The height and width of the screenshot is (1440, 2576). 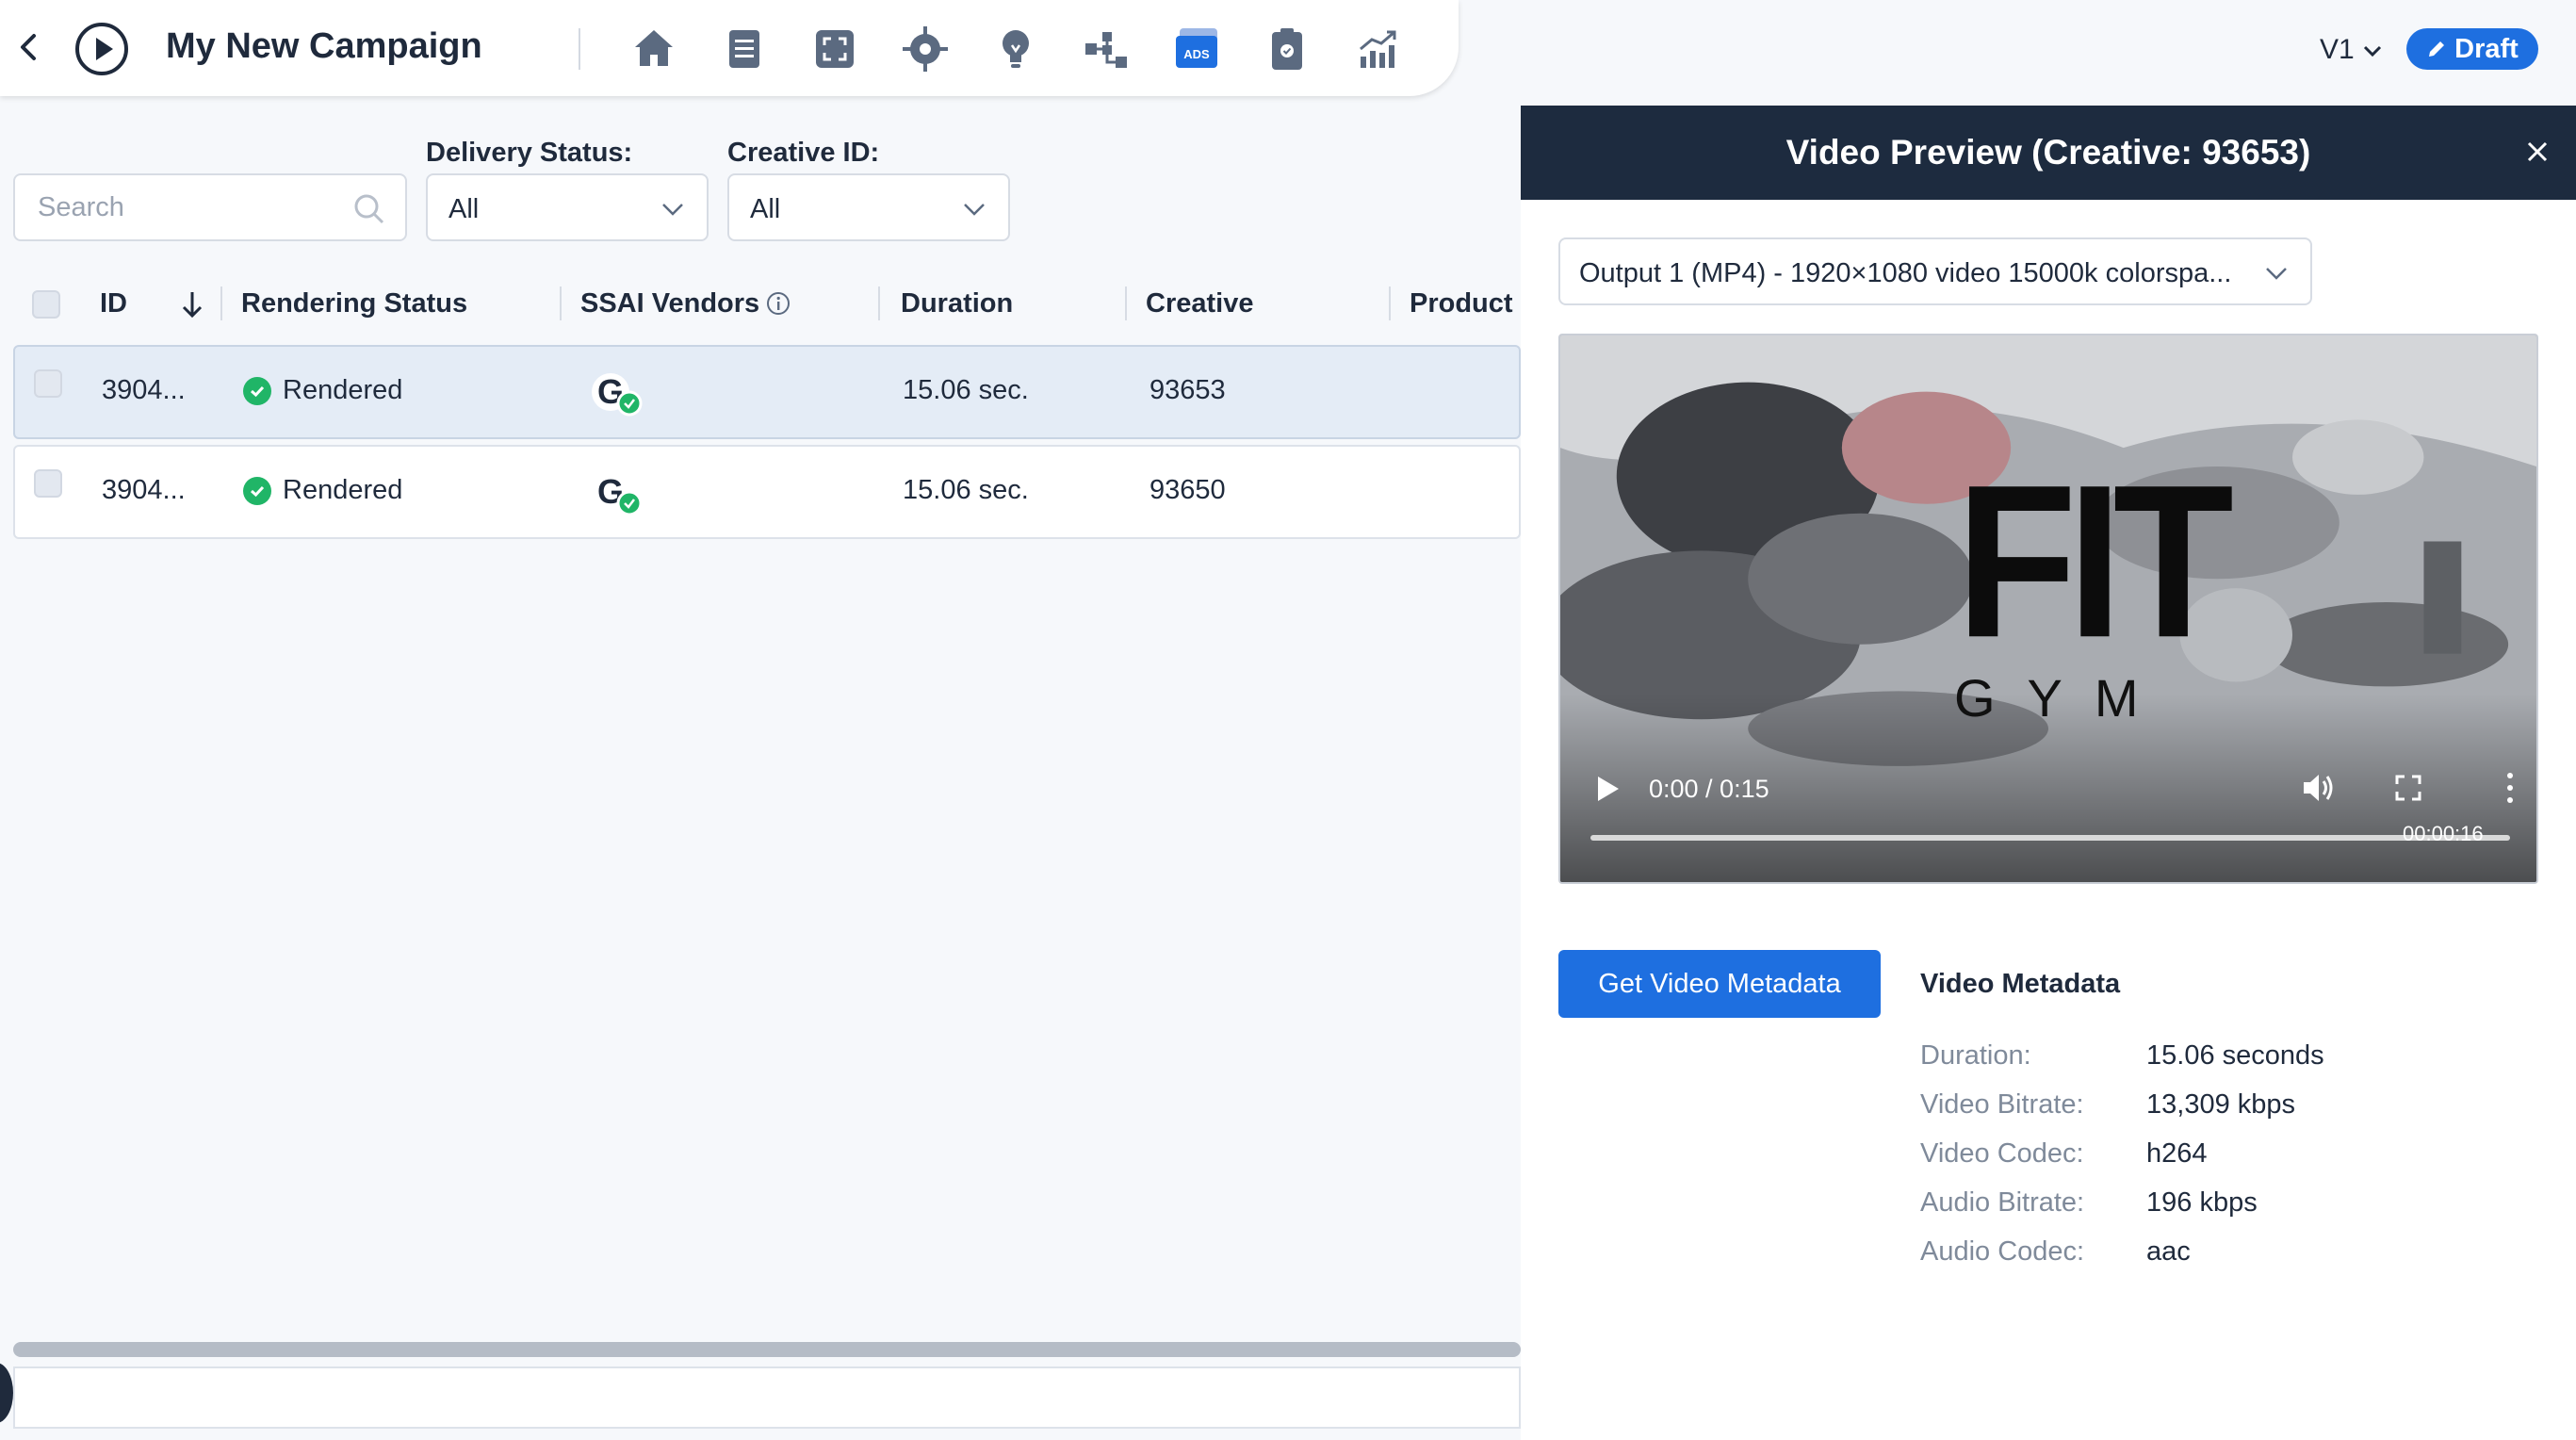 What do you see at coordinates (2486, 48) in the screenshot?
I see `draft-label: Draft` at bounding box center [2486, 48].